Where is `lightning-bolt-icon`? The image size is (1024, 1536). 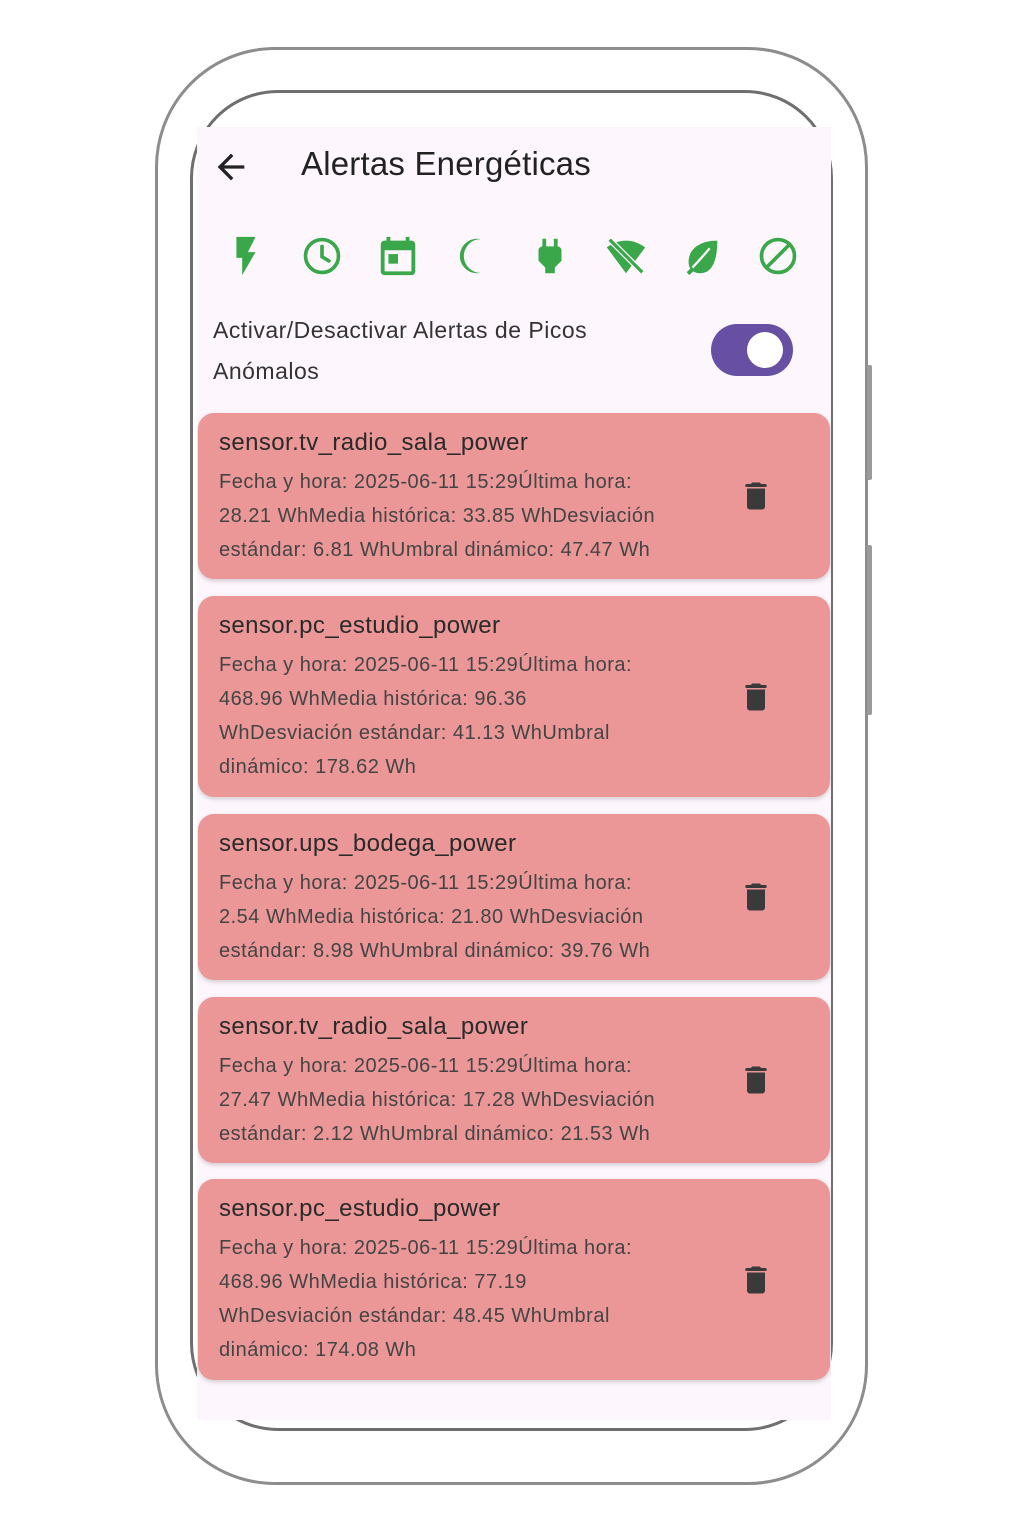 lightning-bolt-icon is located at coordinates (246, 256).